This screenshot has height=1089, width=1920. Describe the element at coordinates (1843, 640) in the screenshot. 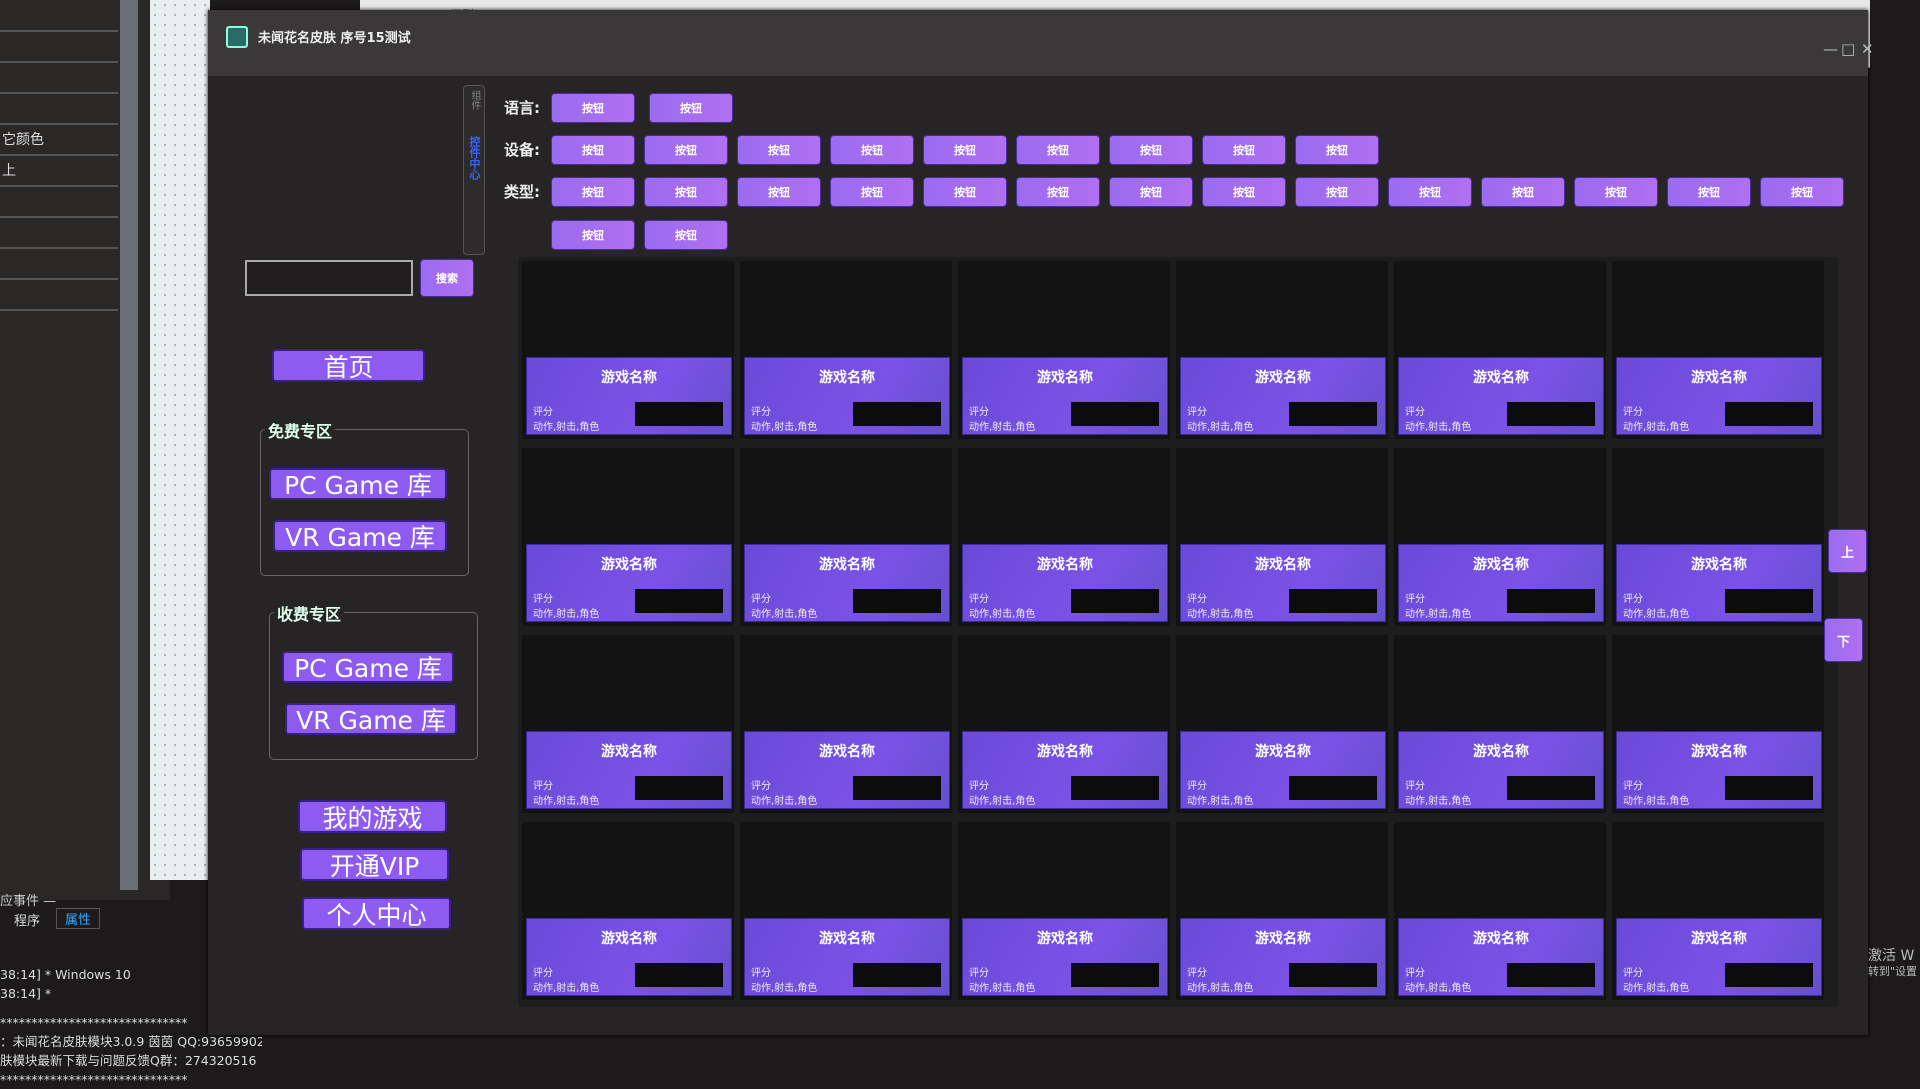

I see `page-down-button: 下` at that location.